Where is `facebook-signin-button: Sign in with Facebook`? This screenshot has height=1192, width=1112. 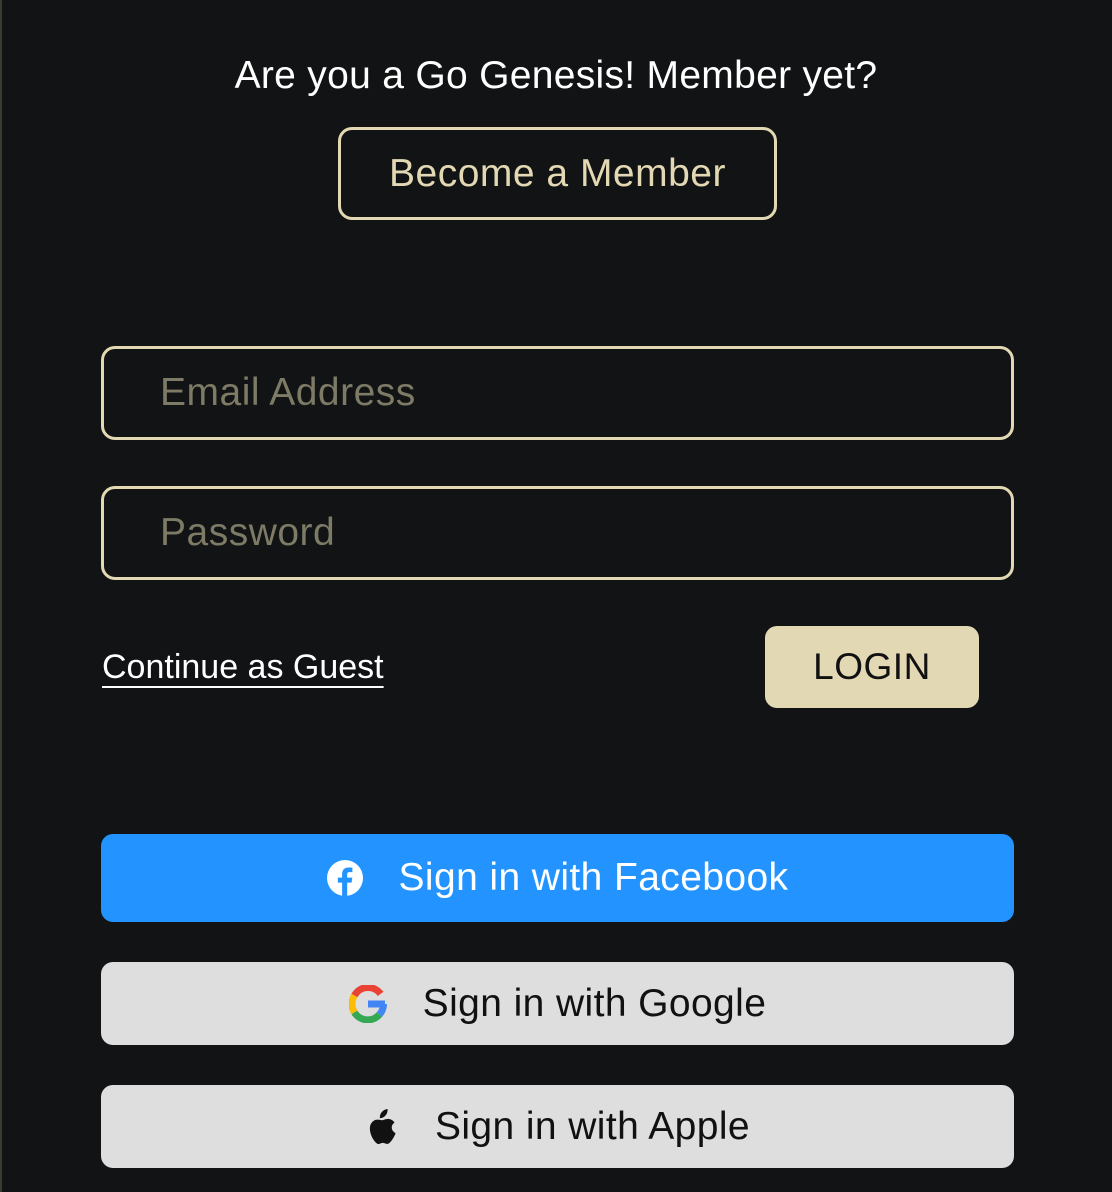 facebook-signin-button: Sign in with Facebook is located at coordinates (557, 878).